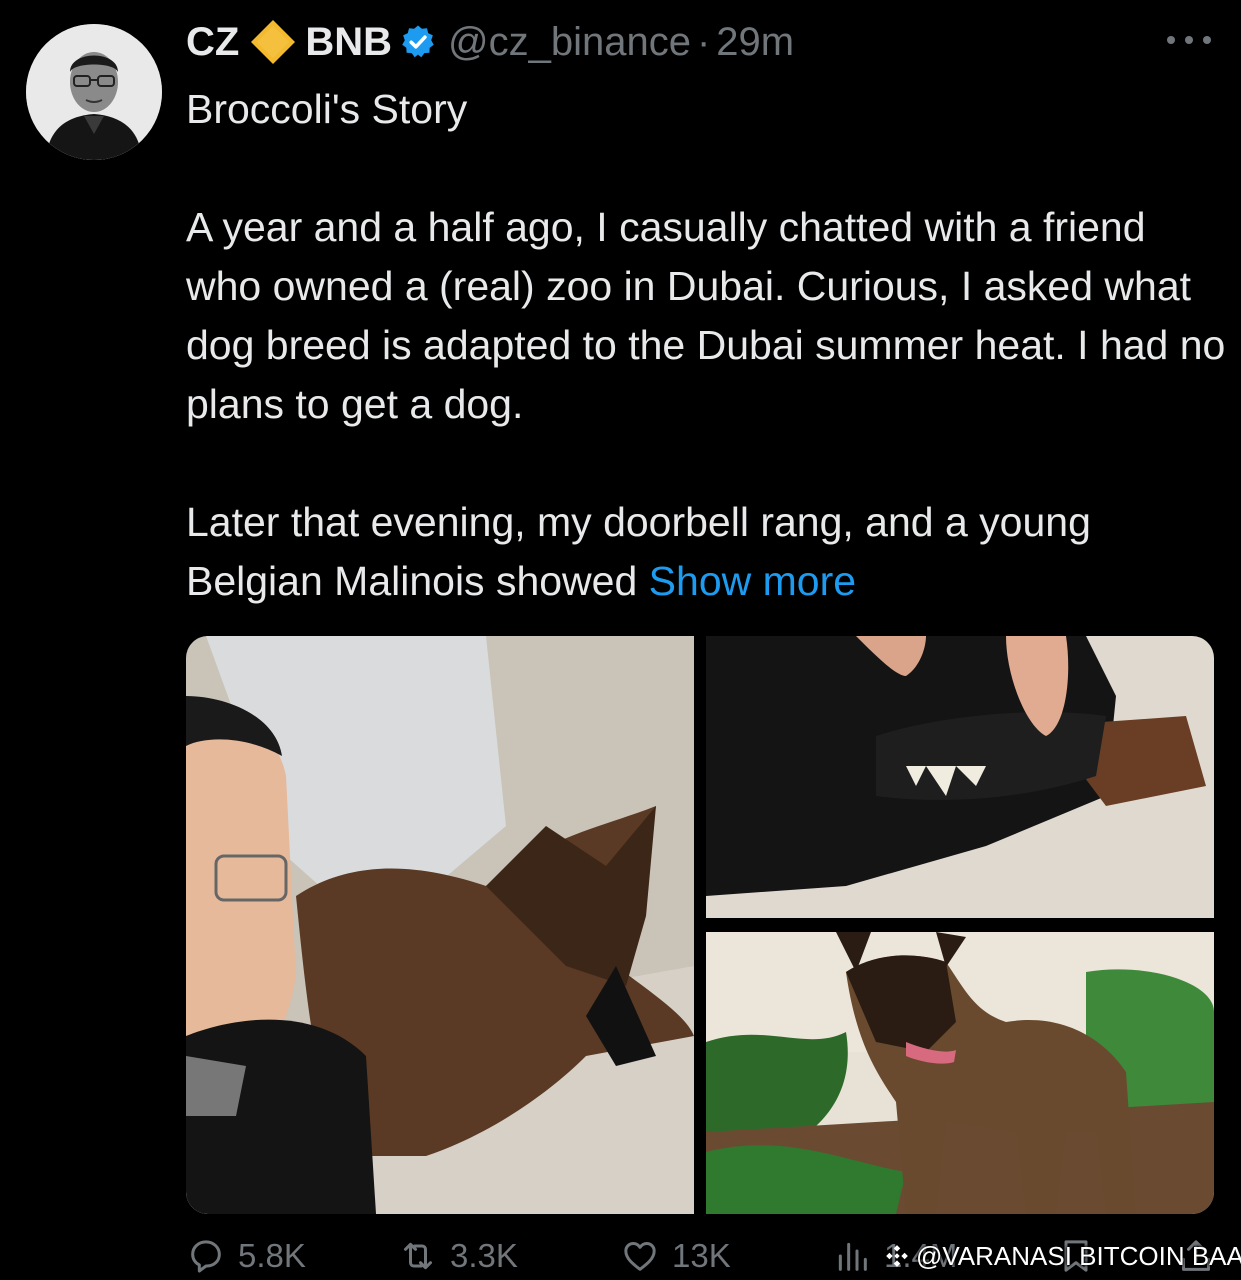 The width and height of the screenshot is (1241, 1280). What do you see at coordinates (755, 42) in the screenshot?
I see `tweet-timestamp: 29m` at bounding box center [755, 42].